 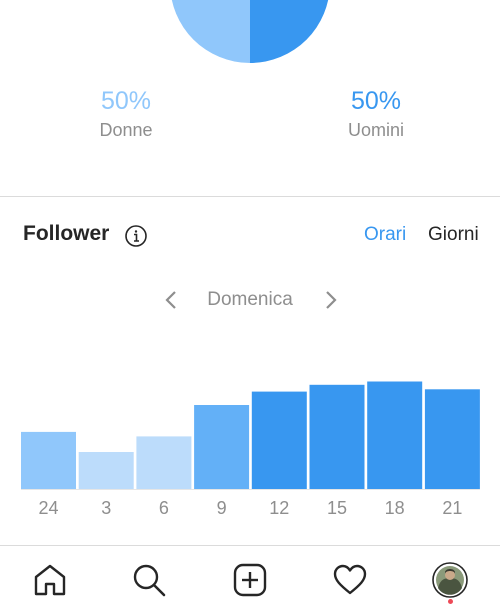 What do you see at coordinates (149, 580) in the screenshot?
I see `search-icon` at bounding box center [149, 580].